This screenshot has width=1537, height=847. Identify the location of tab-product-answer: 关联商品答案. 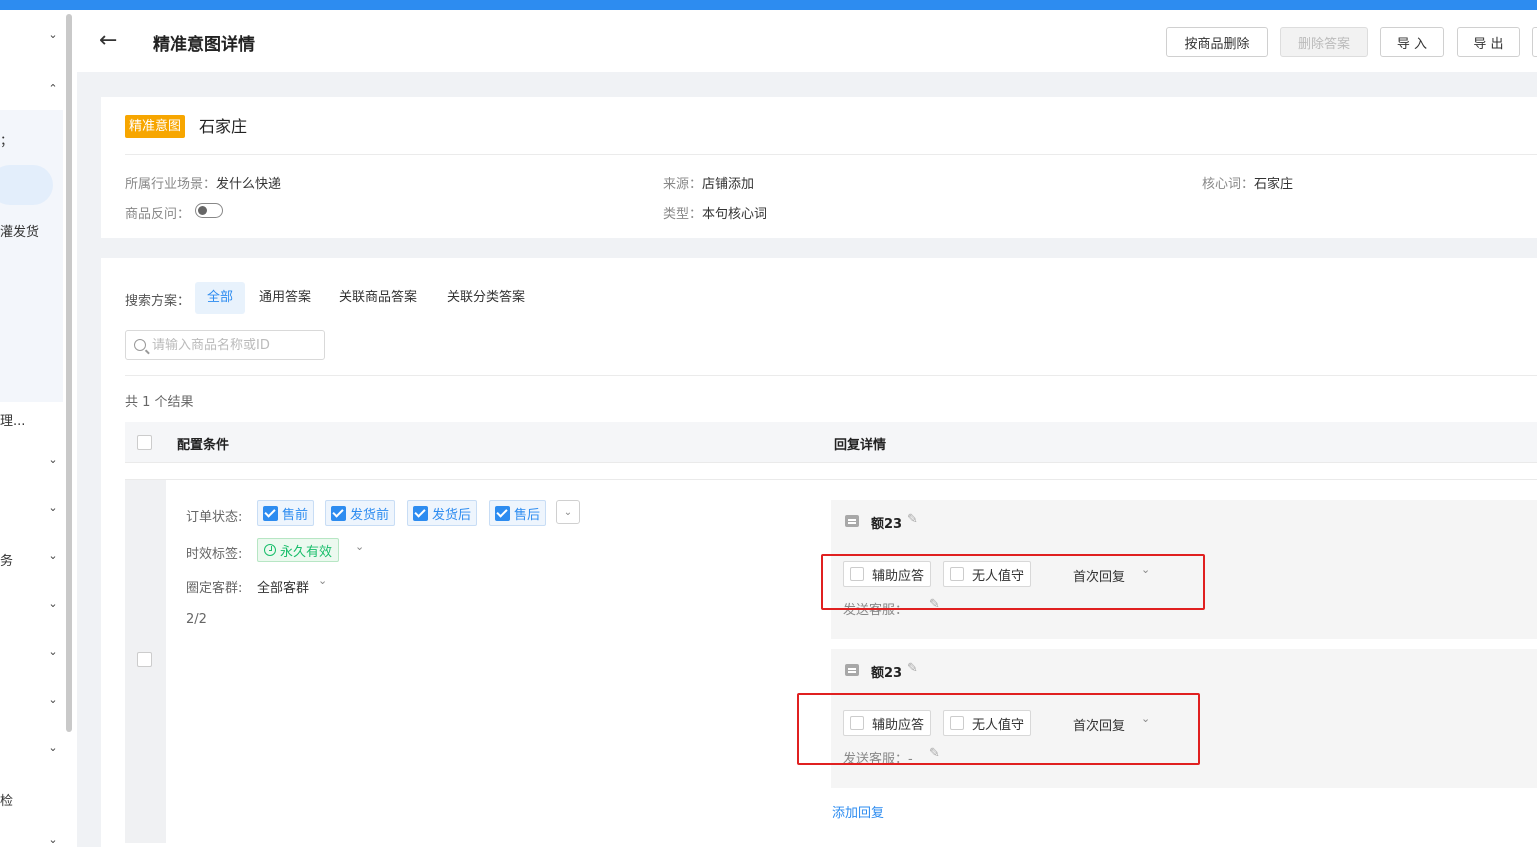
(378, 298).